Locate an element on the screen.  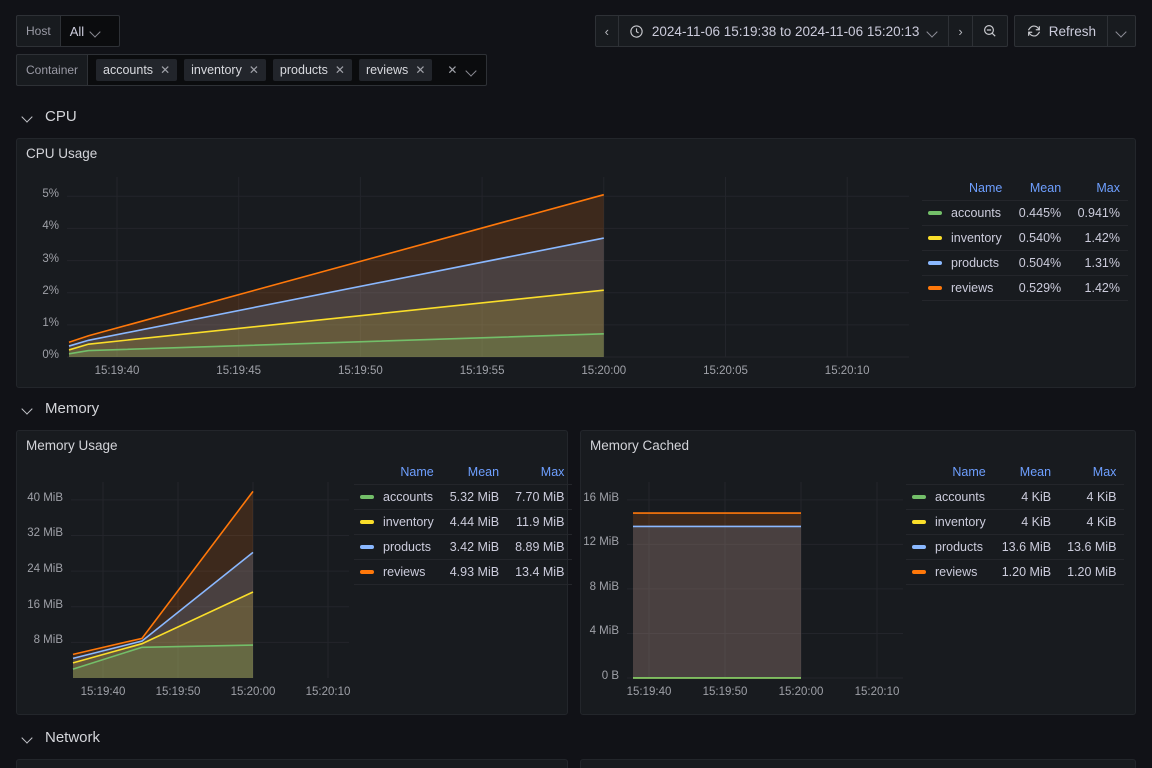
legend-row: inventory 4.44 MiB 11.9 MiB is located at coordinates (463, 522).